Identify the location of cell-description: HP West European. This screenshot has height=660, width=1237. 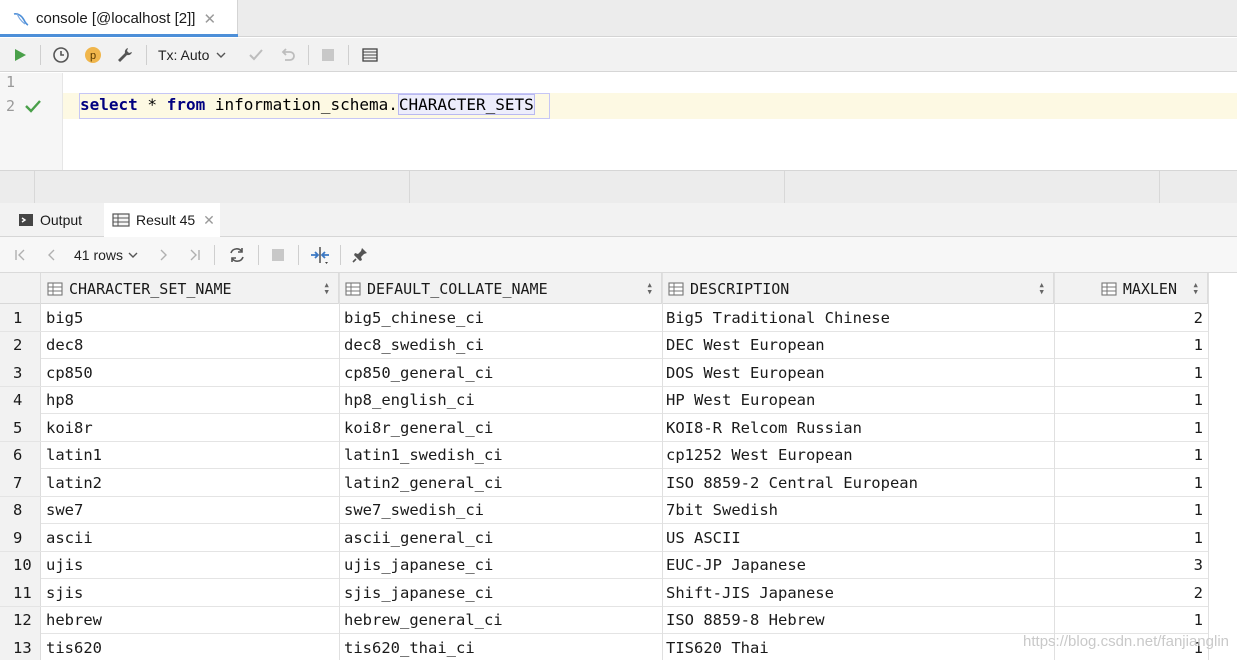
(858, 400).